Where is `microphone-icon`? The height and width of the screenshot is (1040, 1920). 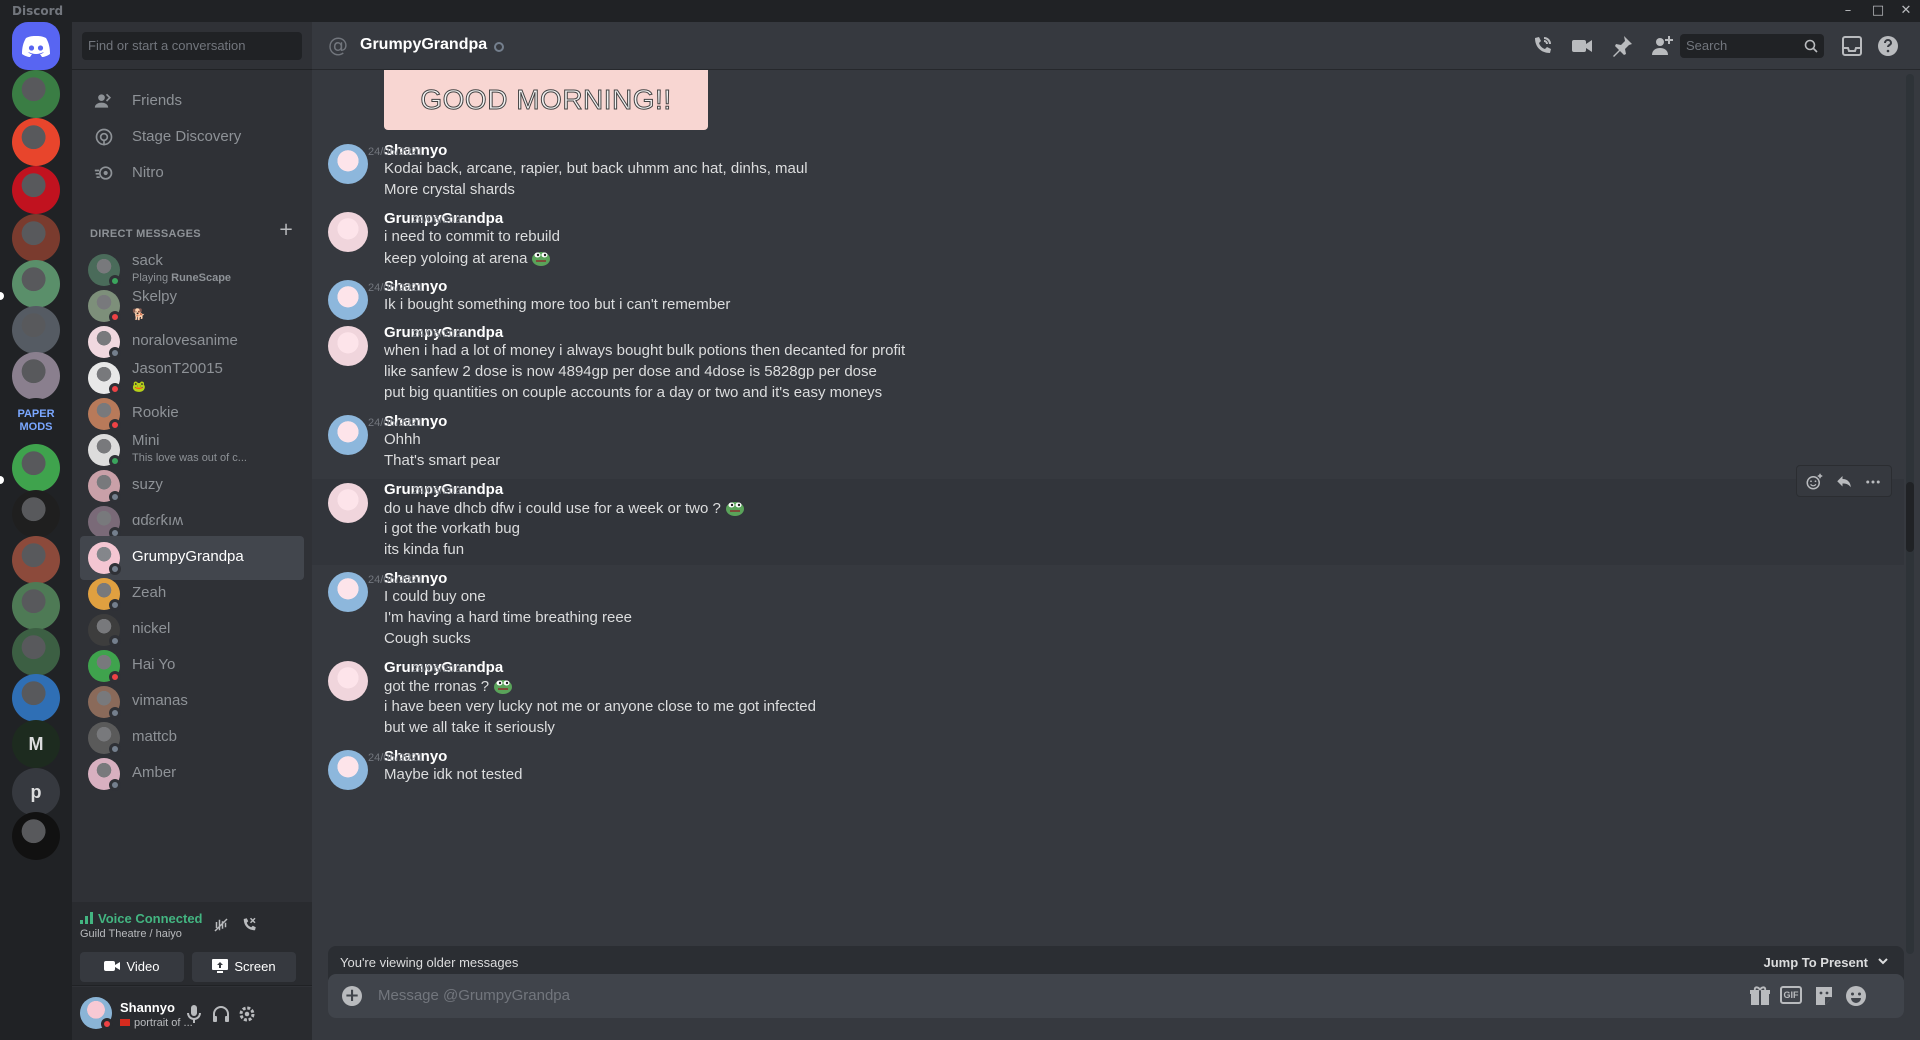
microphone-icon is located at coordinates (194, 1014).